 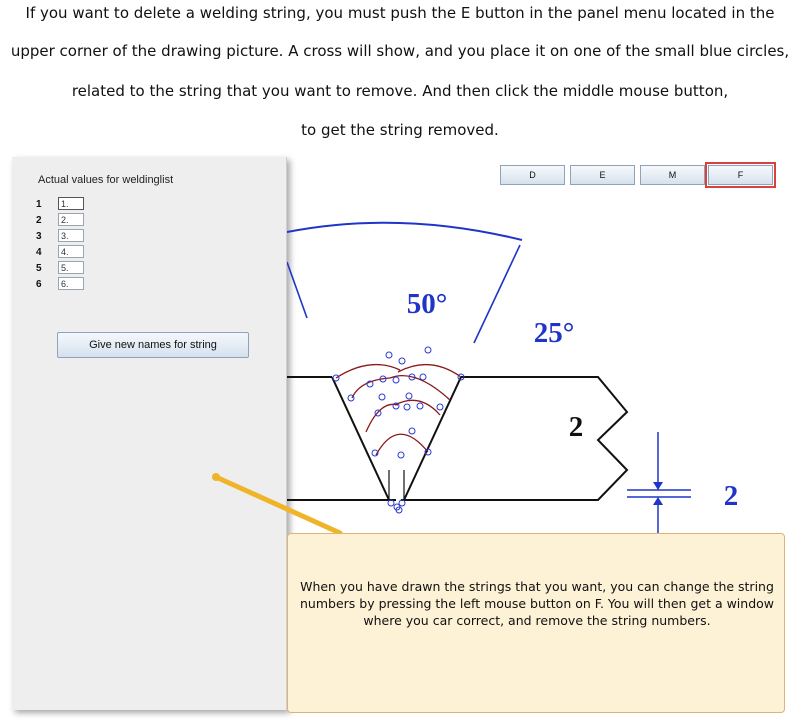 What do you see at coordinates (278, 505) in the screenshot?
I see `callout-arrow-line` at bounding box center [278, 505].